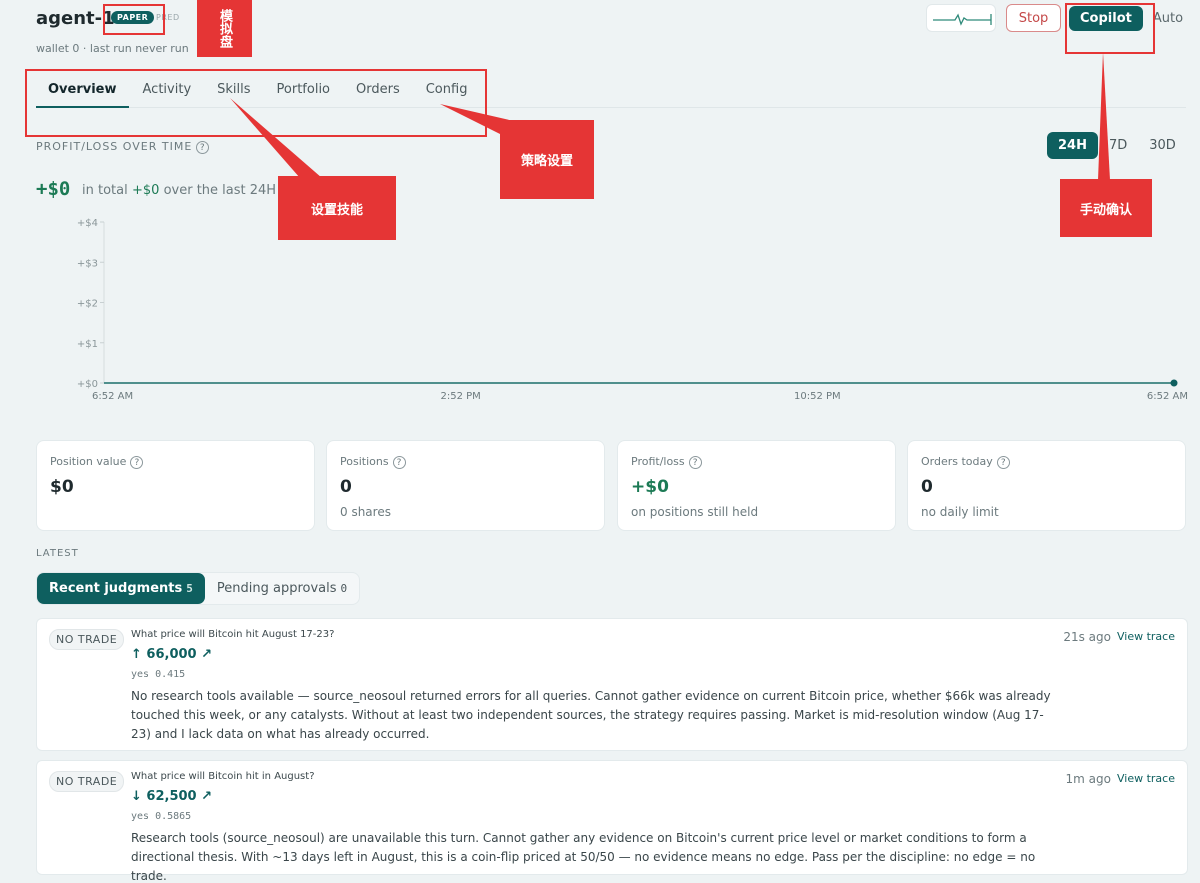 The height and width of the screenshot is (883, 1200). I want to click on stat-value: $0, so click(62, 486).